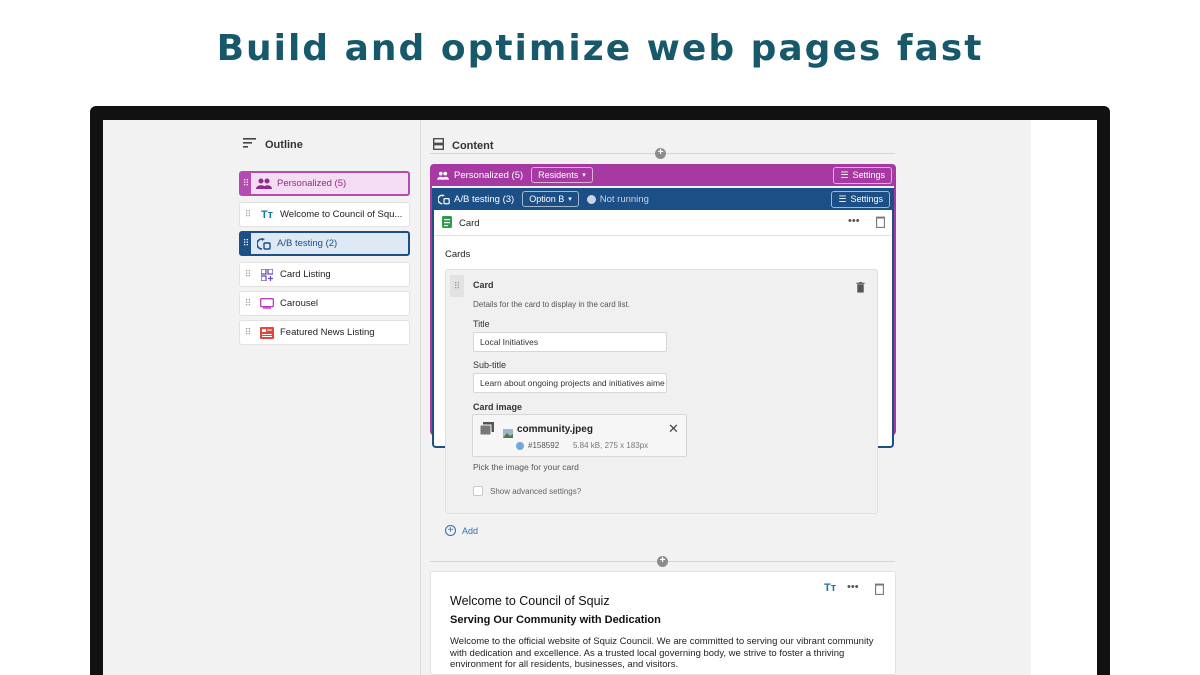  What do you see at coordinates (312, 183) in the screenshot?
I see `outline-item-label: Personalized (5)` at bounding box center [312, 183].